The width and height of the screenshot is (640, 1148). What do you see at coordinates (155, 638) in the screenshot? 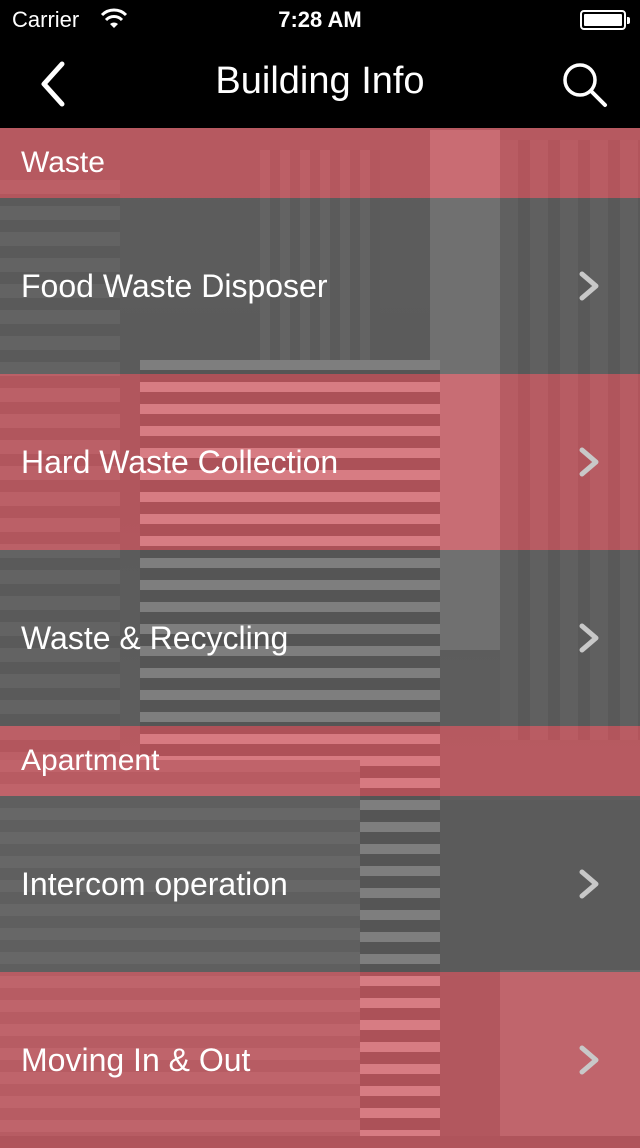
I see `list-item-label: Waste & Recycling` at bounding box center [155, 638].